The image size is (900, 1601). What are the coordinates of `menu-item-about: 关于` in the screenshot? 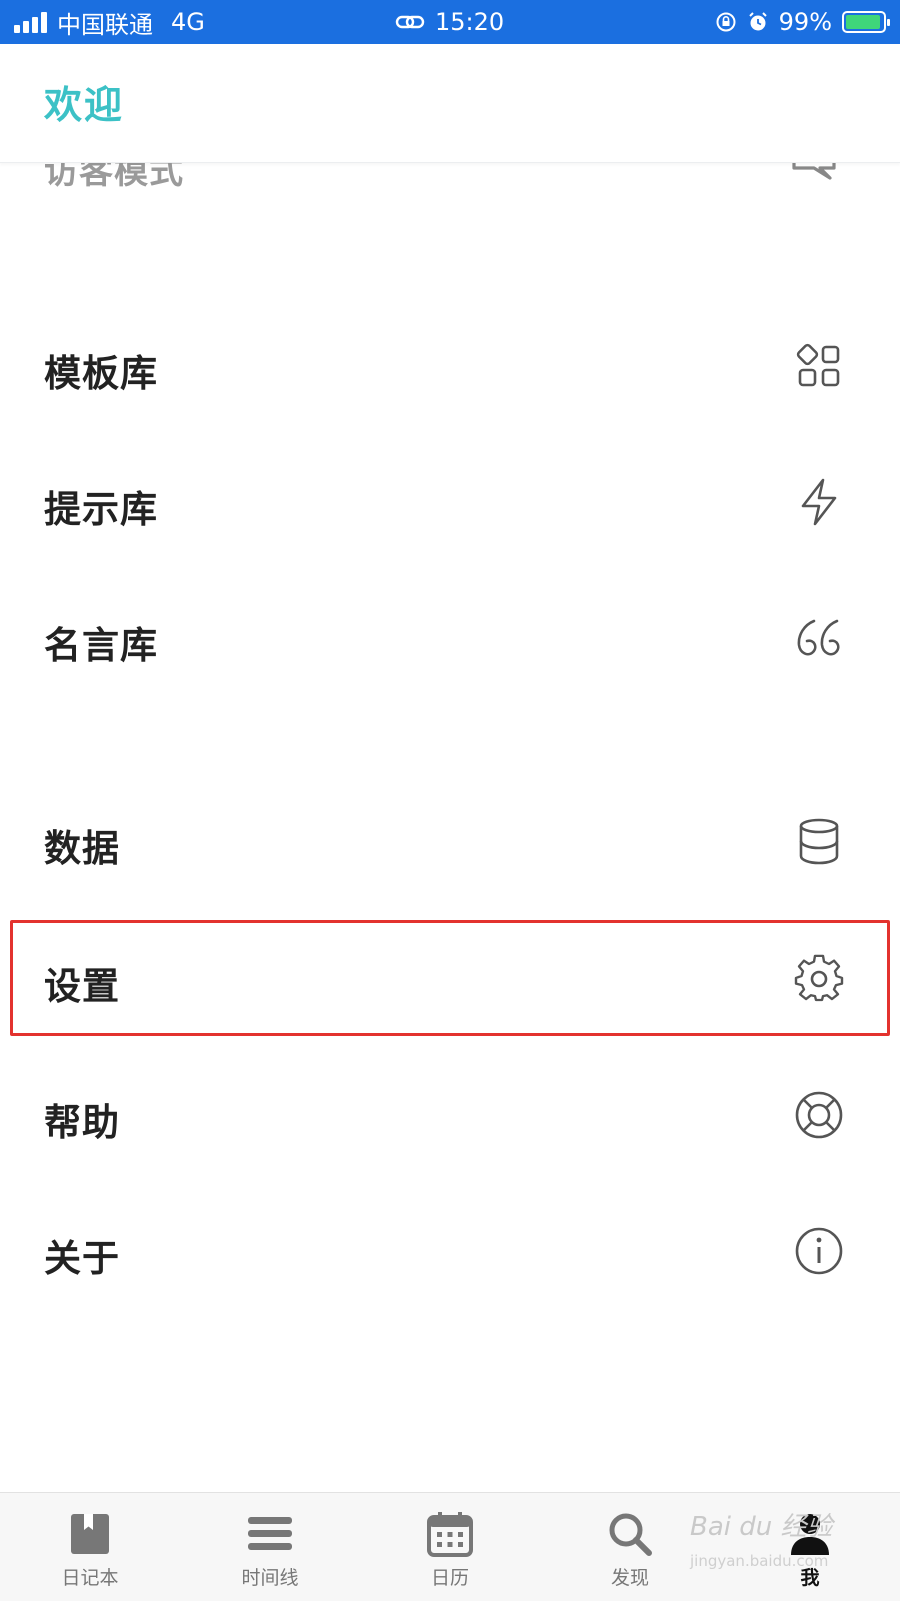 It's located at (450, 1250).